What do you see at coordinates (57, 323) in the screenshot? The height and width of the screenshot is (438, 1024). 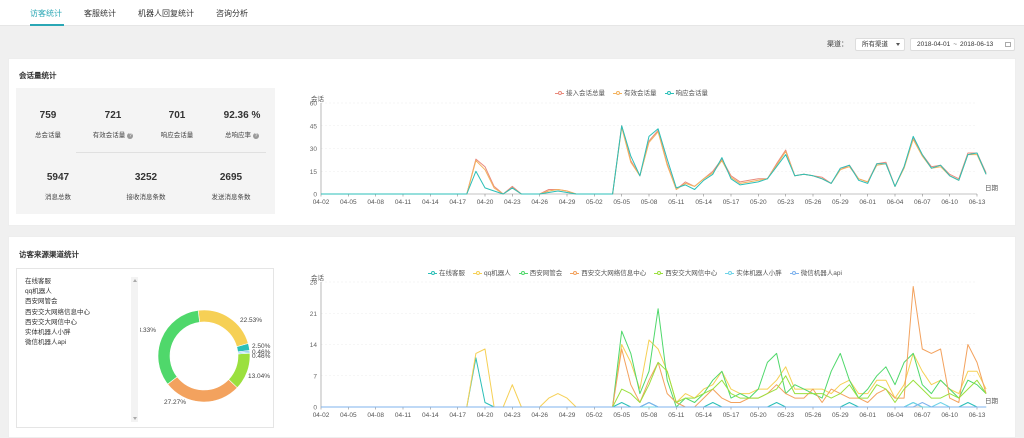 I see `list-item: 西安交大网信中心` at bounding box center [57, 323].